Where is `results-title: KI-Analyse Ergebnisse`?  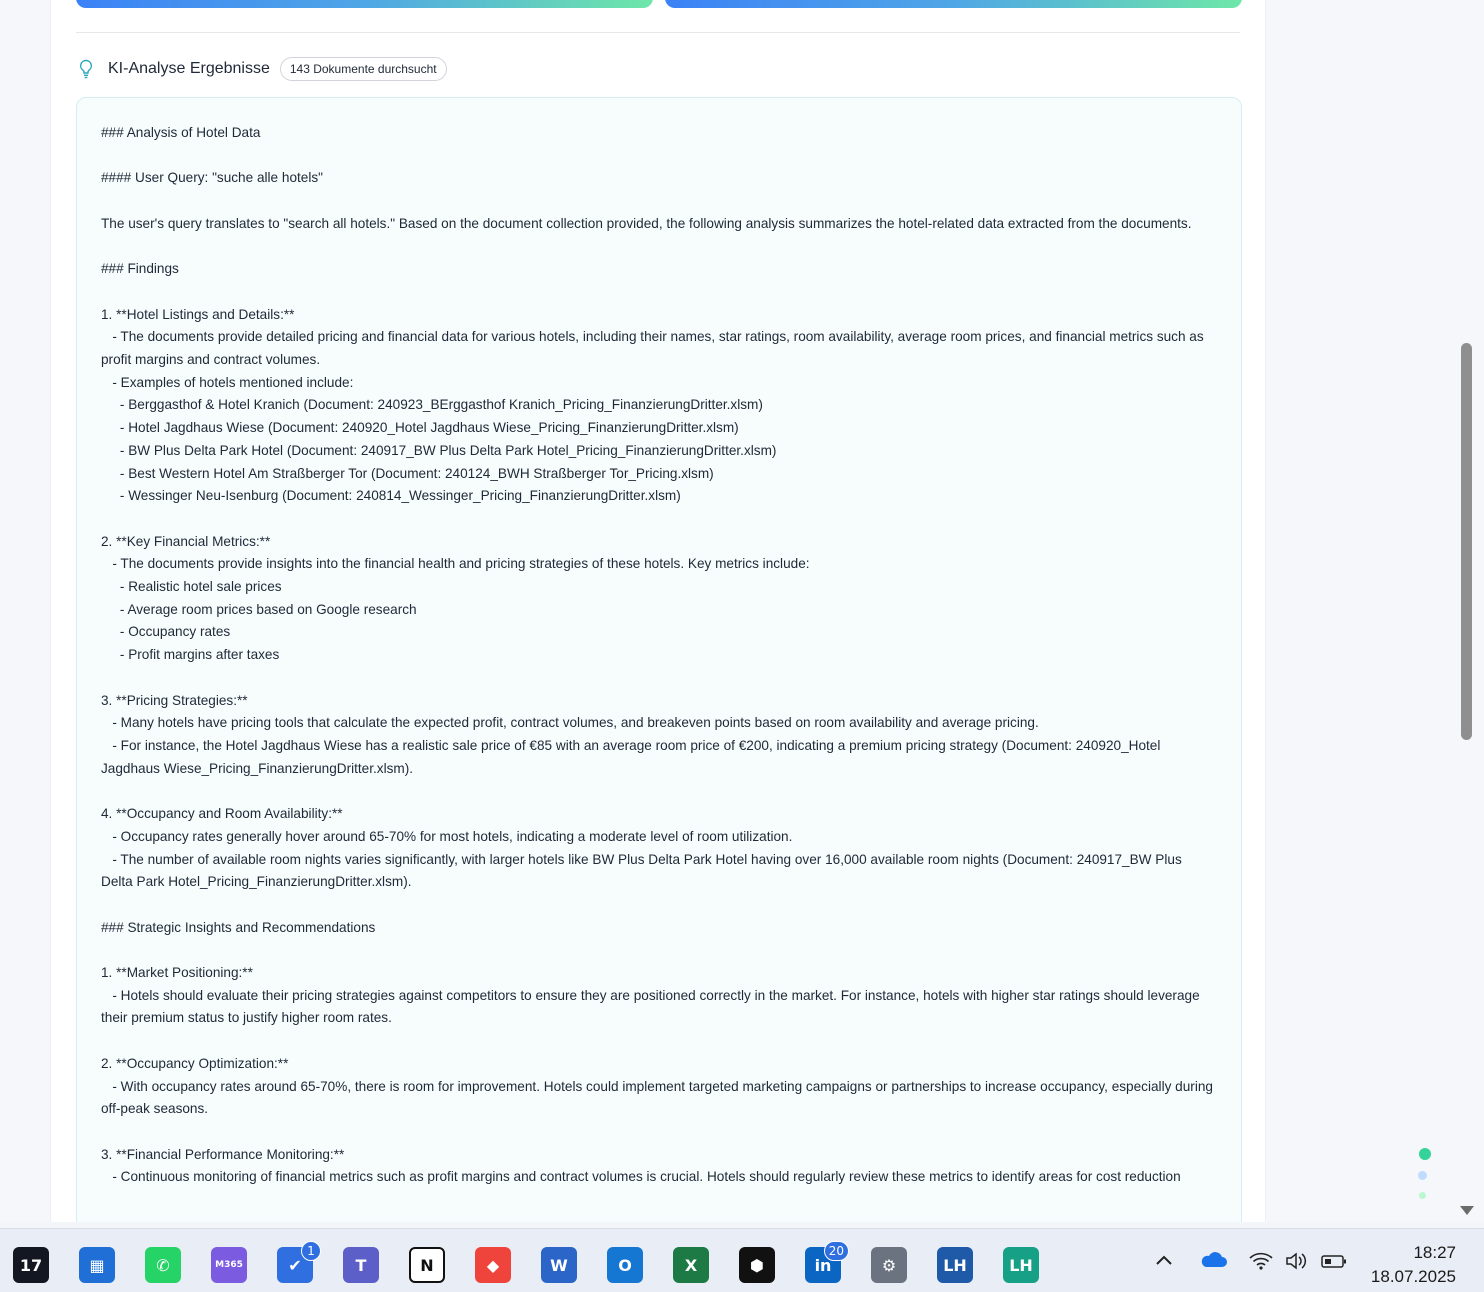 results-title: KI-Analyse Ergebnisse is located at coordinates (189, 68).